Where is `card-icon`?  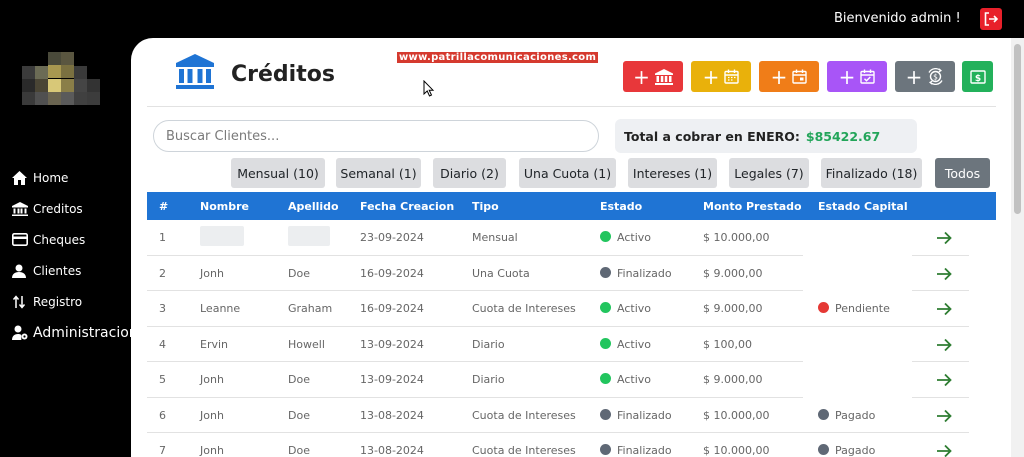 card-icon is located at coordinates (20, 240).